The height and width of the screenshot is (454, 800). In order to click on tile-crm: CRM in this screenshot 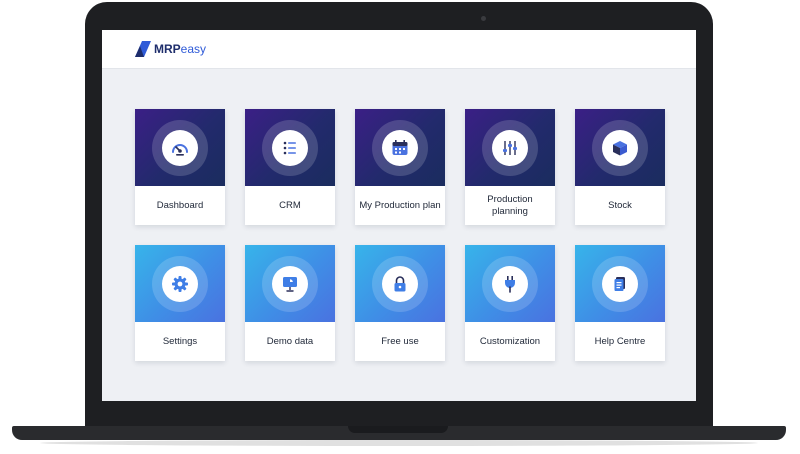, I will do `click(290, 167)`.